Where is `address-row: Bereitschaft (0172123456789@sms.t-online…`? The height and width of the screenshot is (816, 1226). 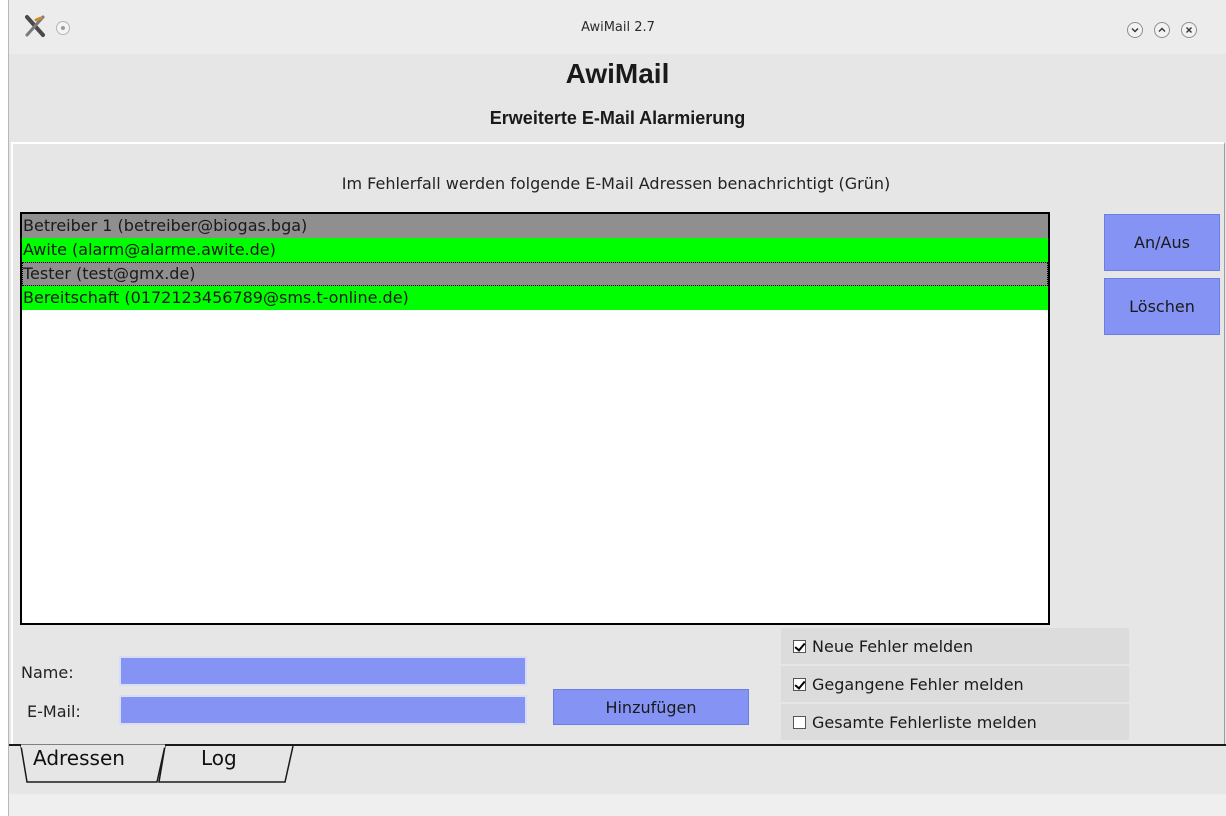
address-row: Bereitschaft (0172123456789@sms.t-online… is located at coordinates (535, 298).